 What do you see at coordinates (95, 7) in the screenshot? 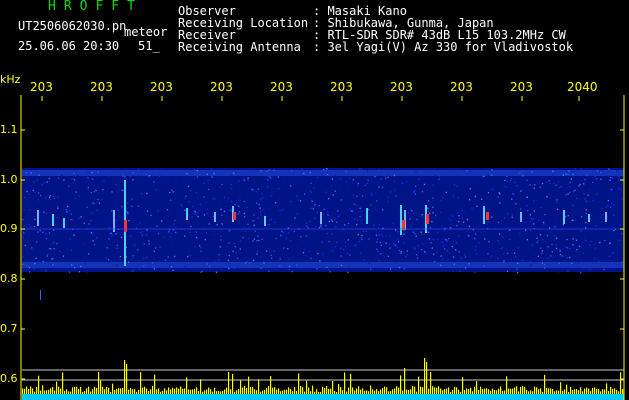
I see `app-logo: HROFFT` at bounding box center [95, 7].